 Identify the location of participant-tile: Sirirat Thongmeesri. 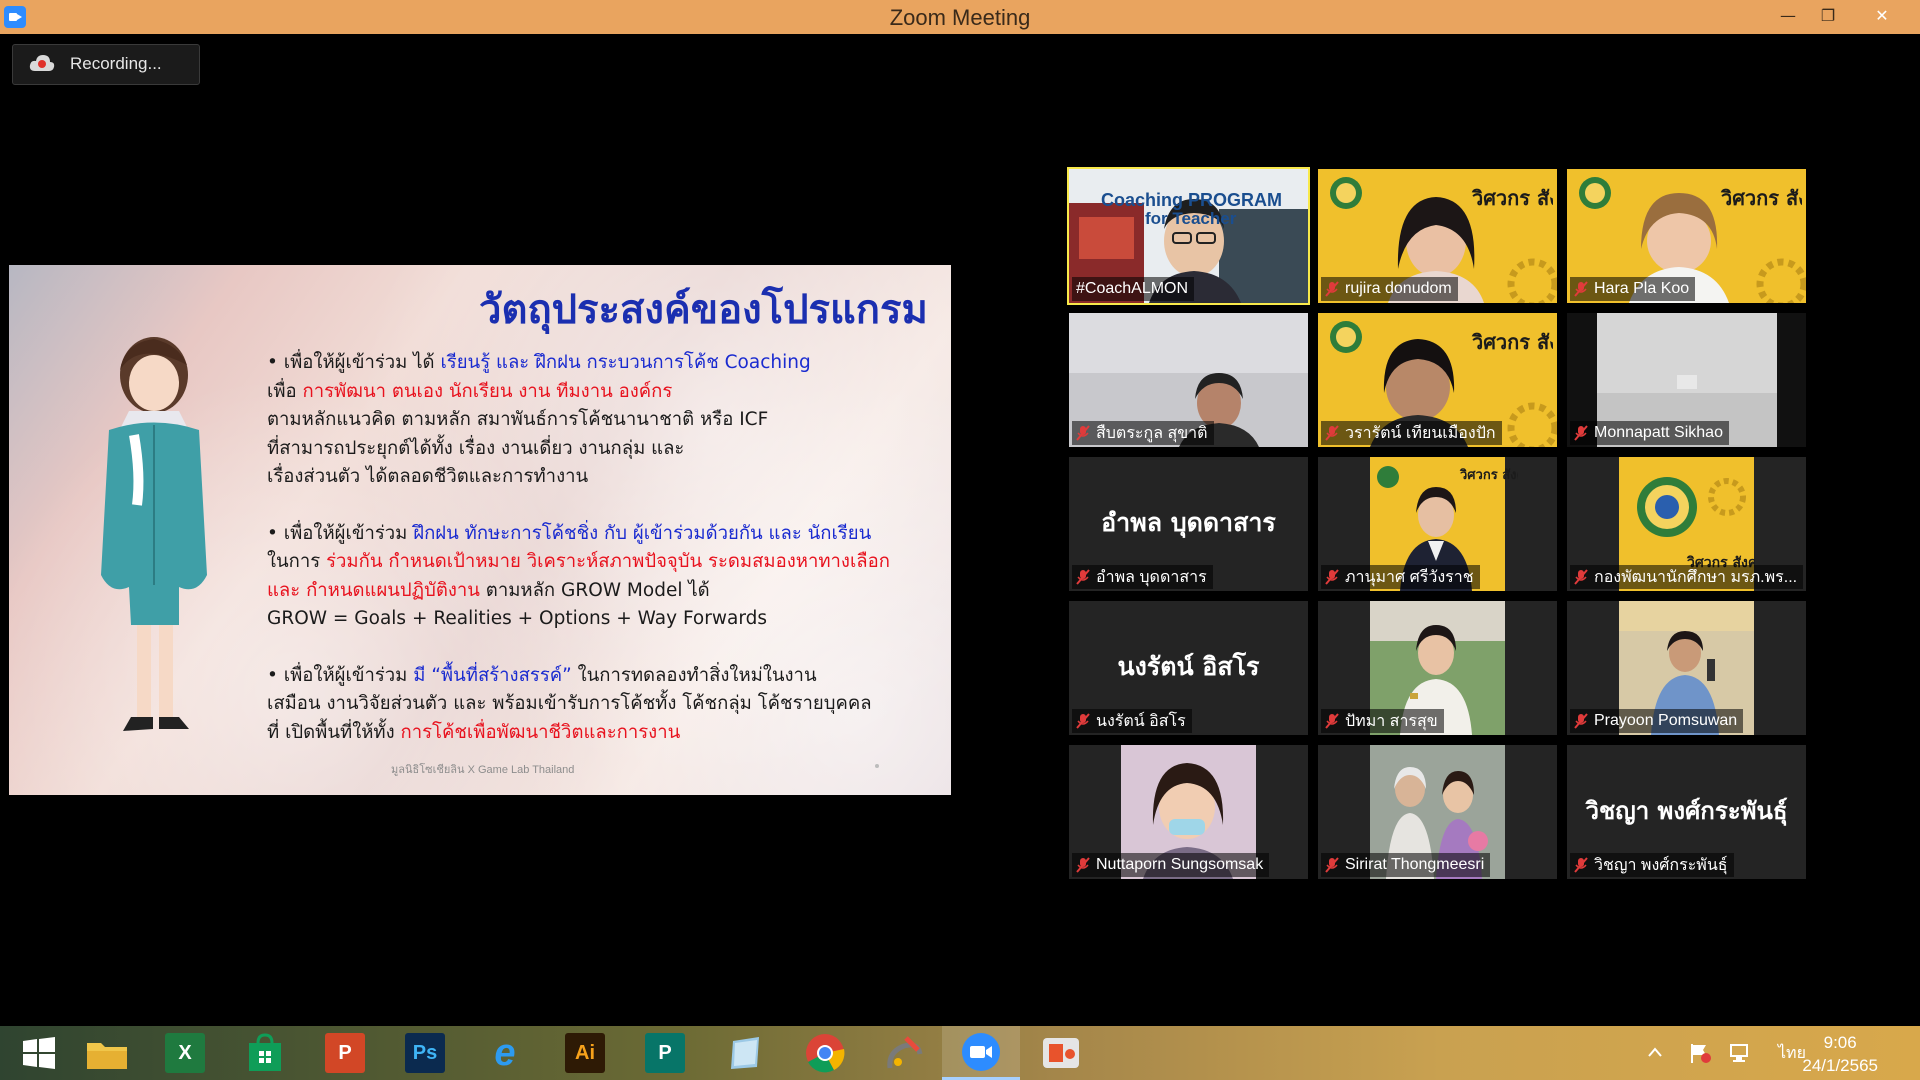
(1437, 812).